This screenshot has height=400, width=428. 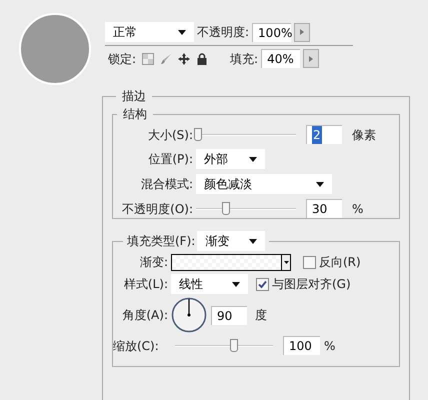 What do you see at coordinates (145, 284) in the screenshot?
I see `style-label: 样式(L):` at bounding box center [145, 284].